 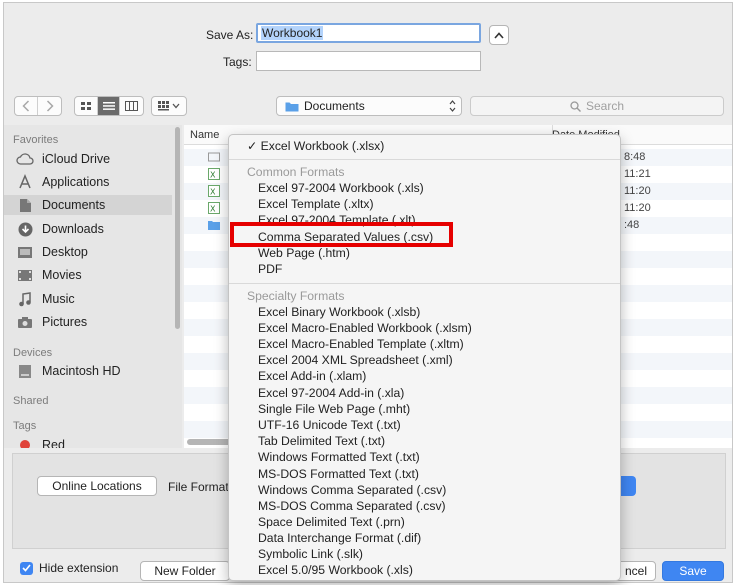 I want to click on hard-drive-icon, so click(x=25, y=371).